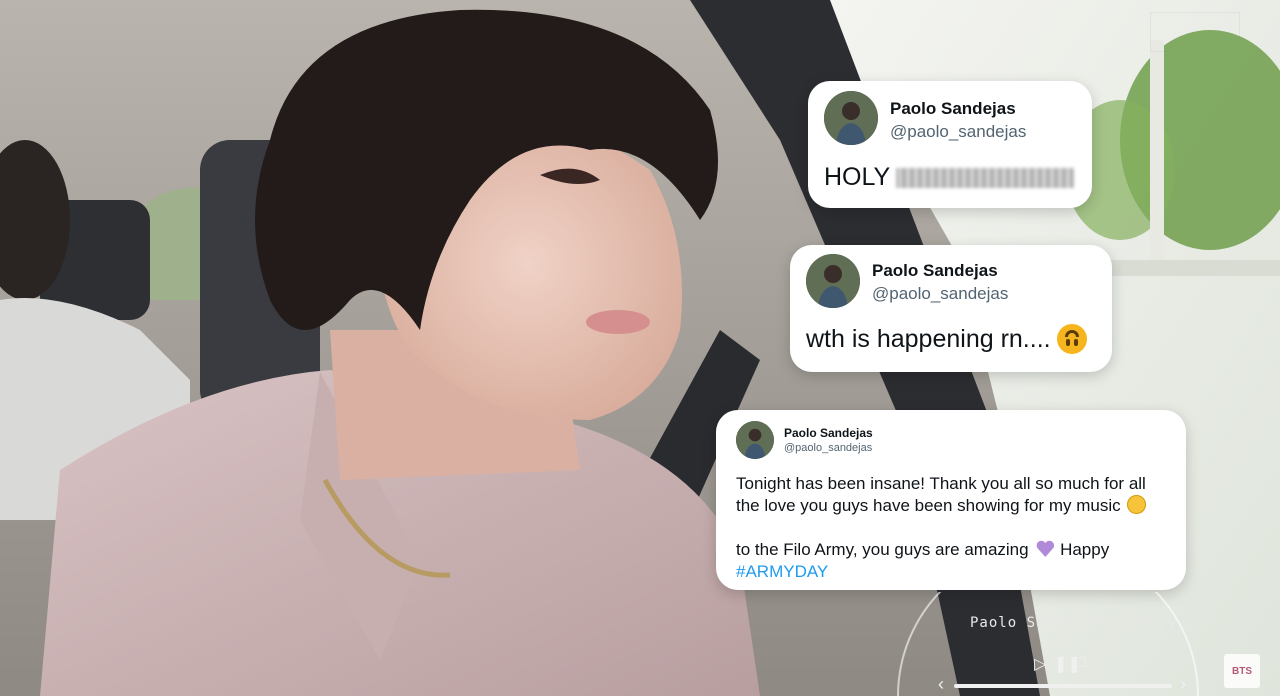 Image resolution: width=1280 pixels, height=696 pixels. What do you see at coordinates (1040, 664) in the screenshot?
I see `play-icon: ▷` at bounding box center [1040, 664].